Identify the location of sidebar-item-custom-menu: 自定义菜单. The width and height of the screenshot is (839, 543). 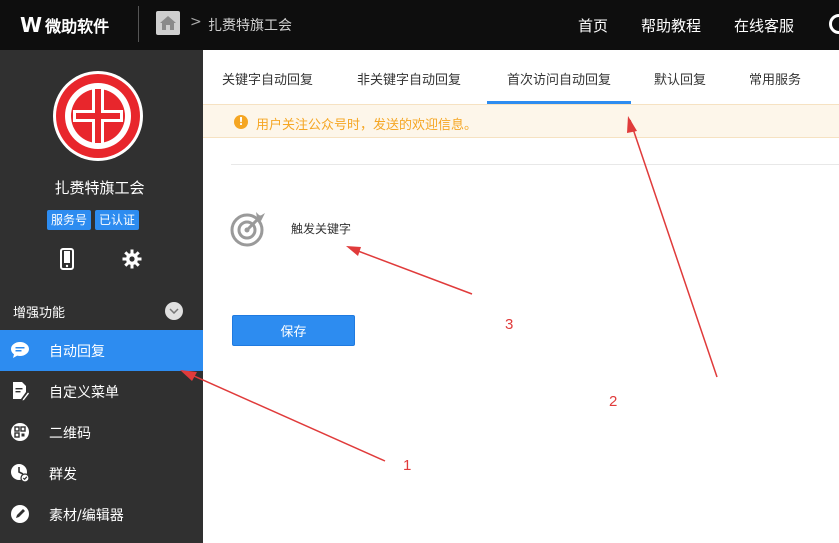
(101, 391).